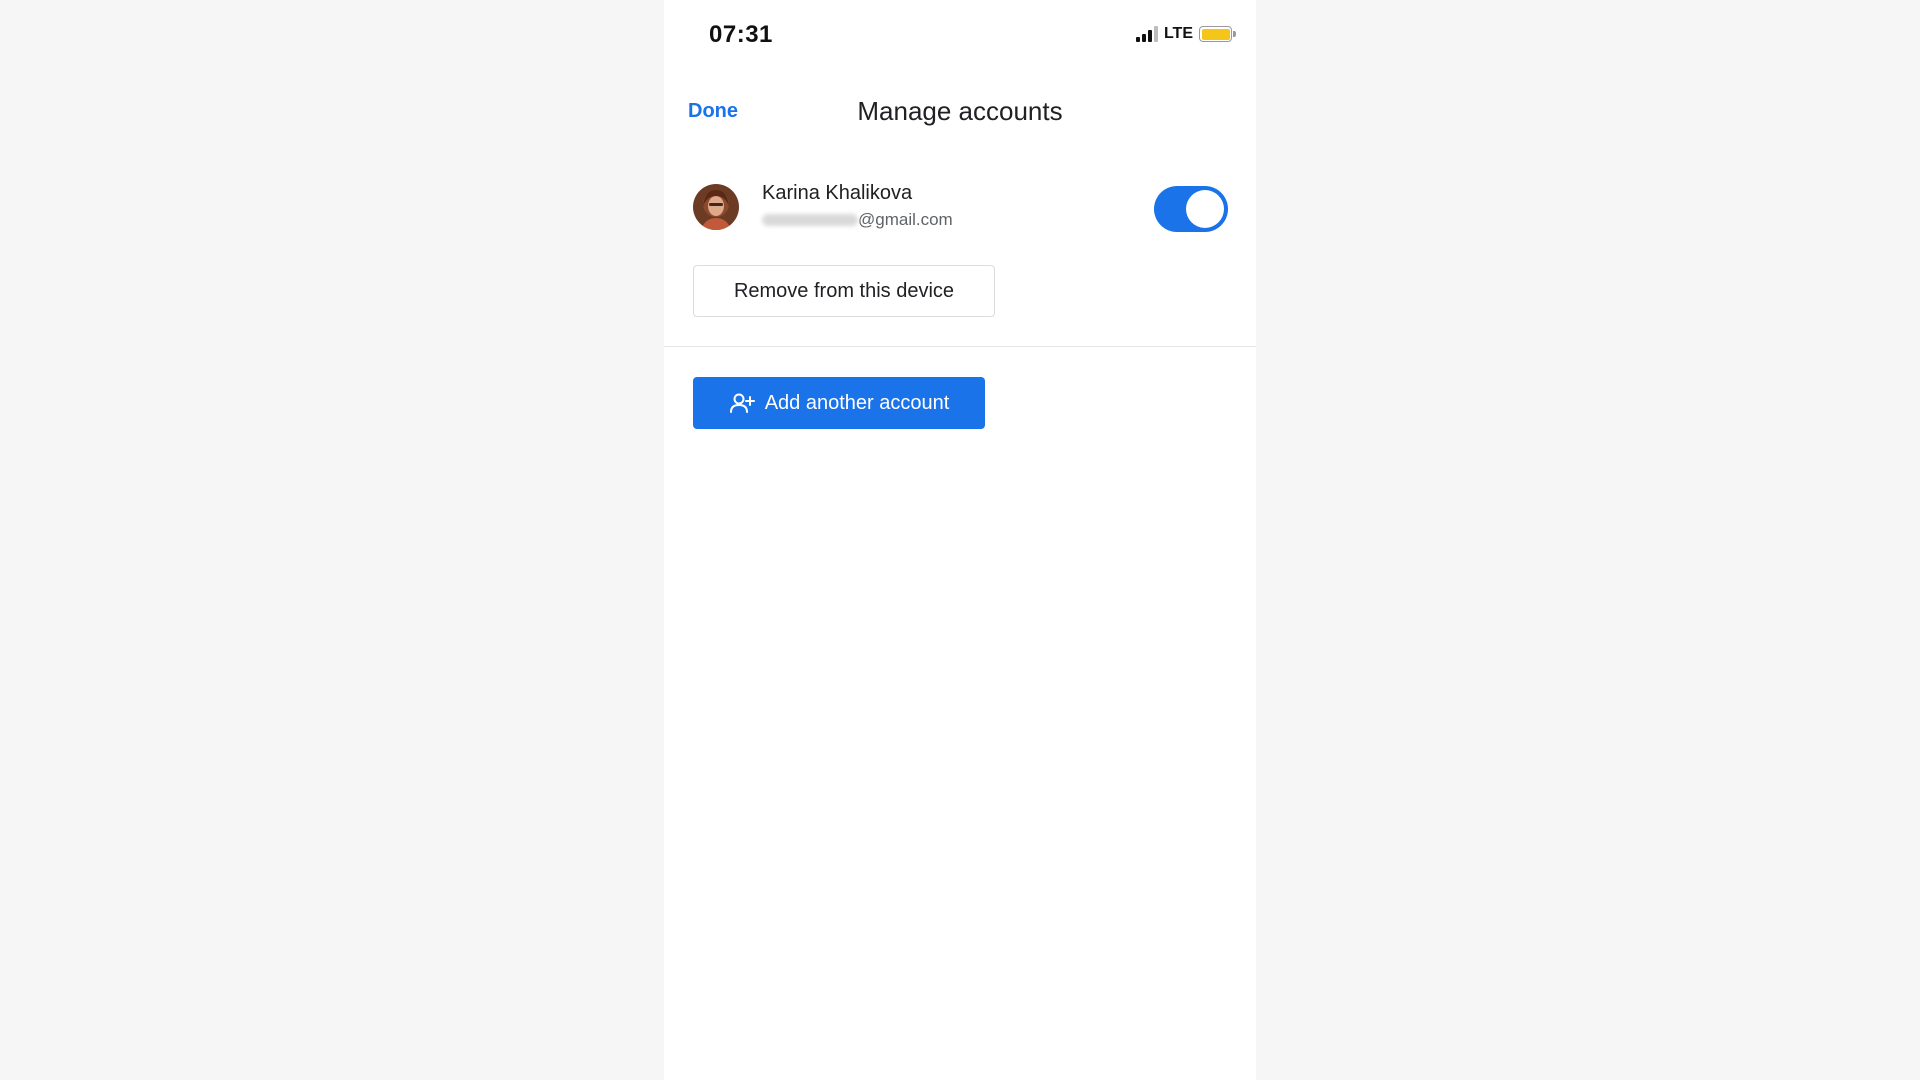 This screenshot has width=1920, height=1080. I want to click on add-another-account-label: Add another account, so click(857, 402).